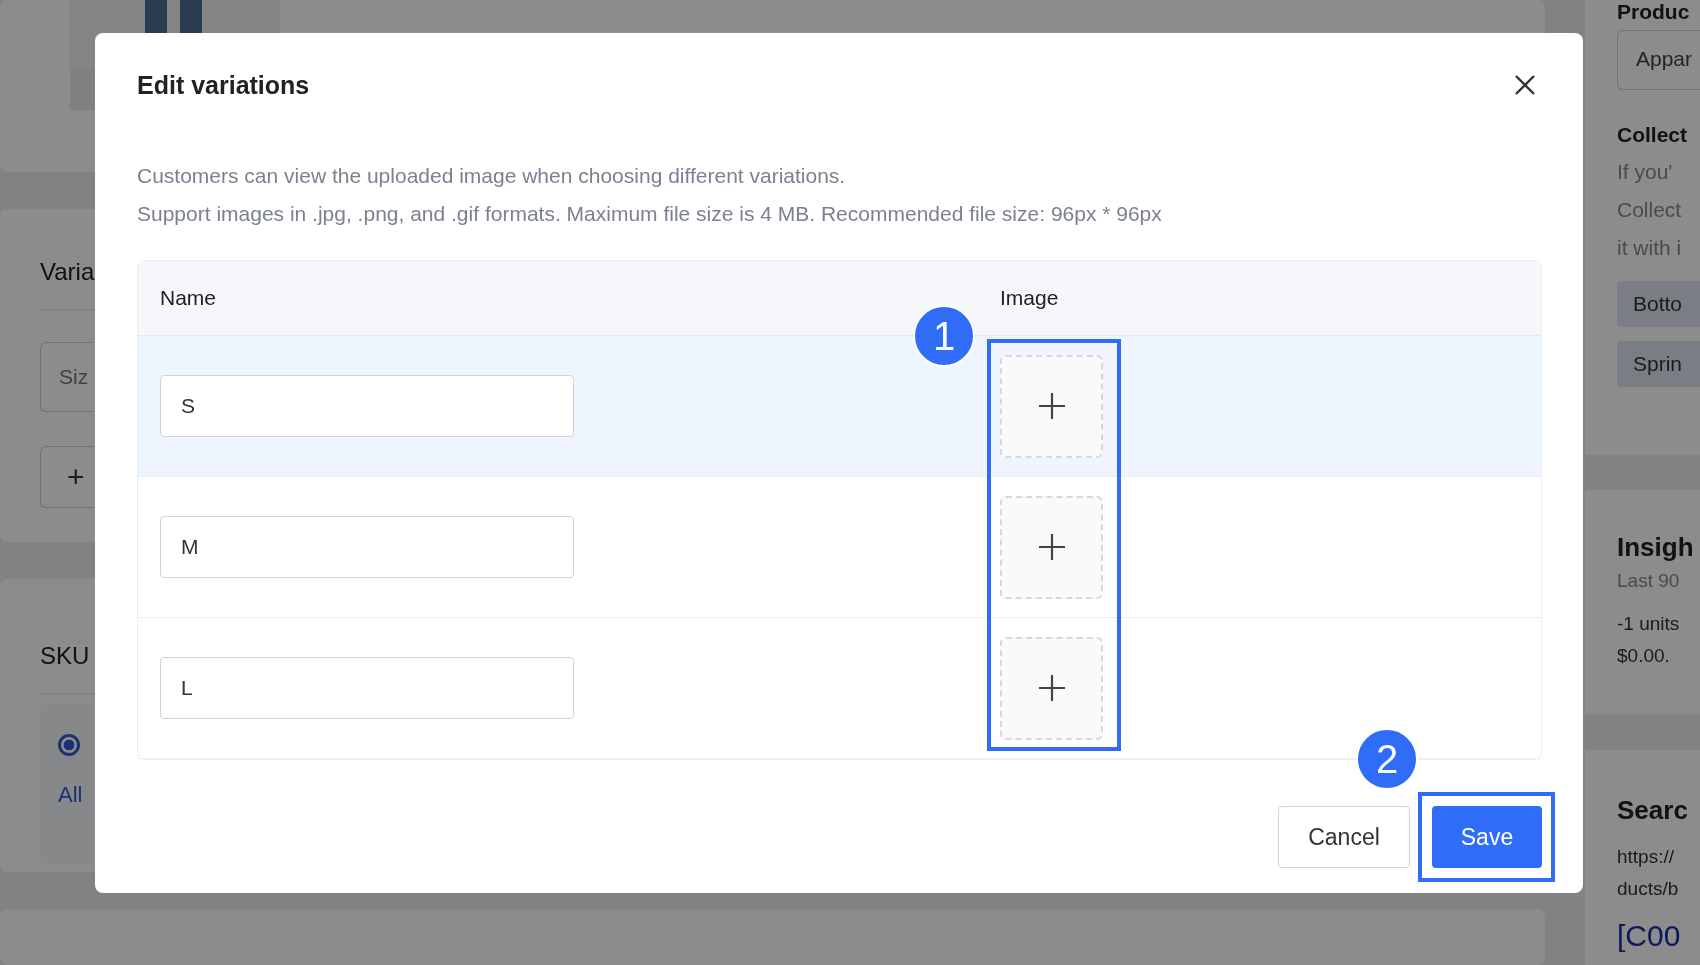  I want to click on close-icon, so click(1525, 85).